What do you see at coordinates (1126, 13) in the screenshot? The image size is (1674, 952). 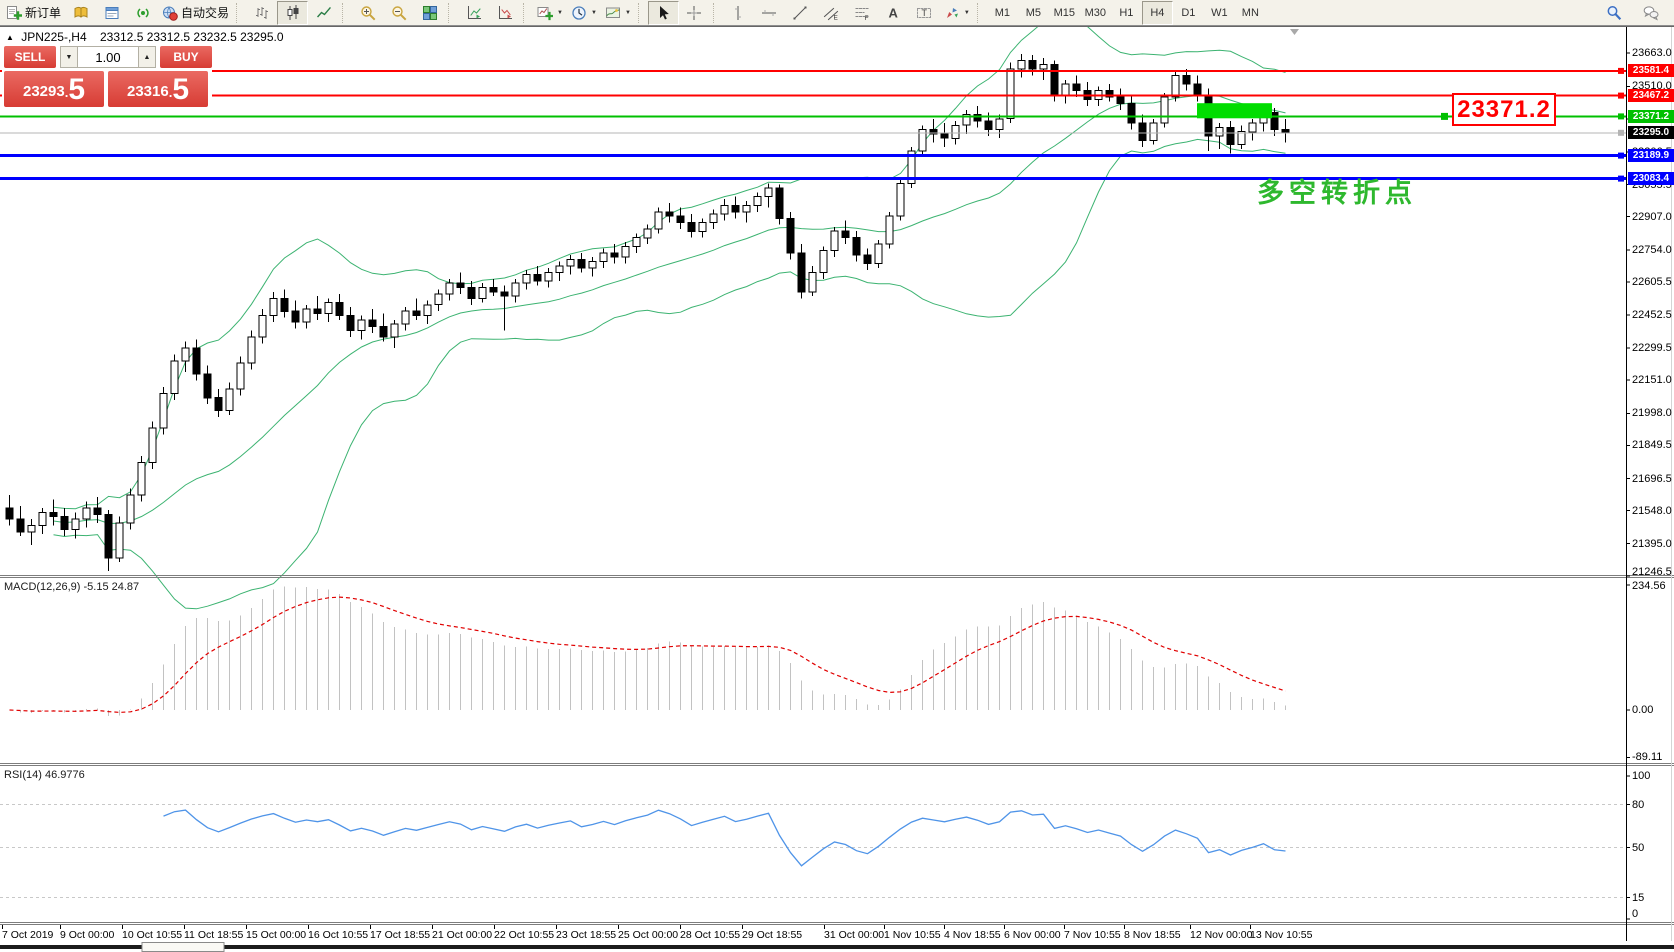 I see `timeframe-h1: H1` at bounding box center [1126, 13].